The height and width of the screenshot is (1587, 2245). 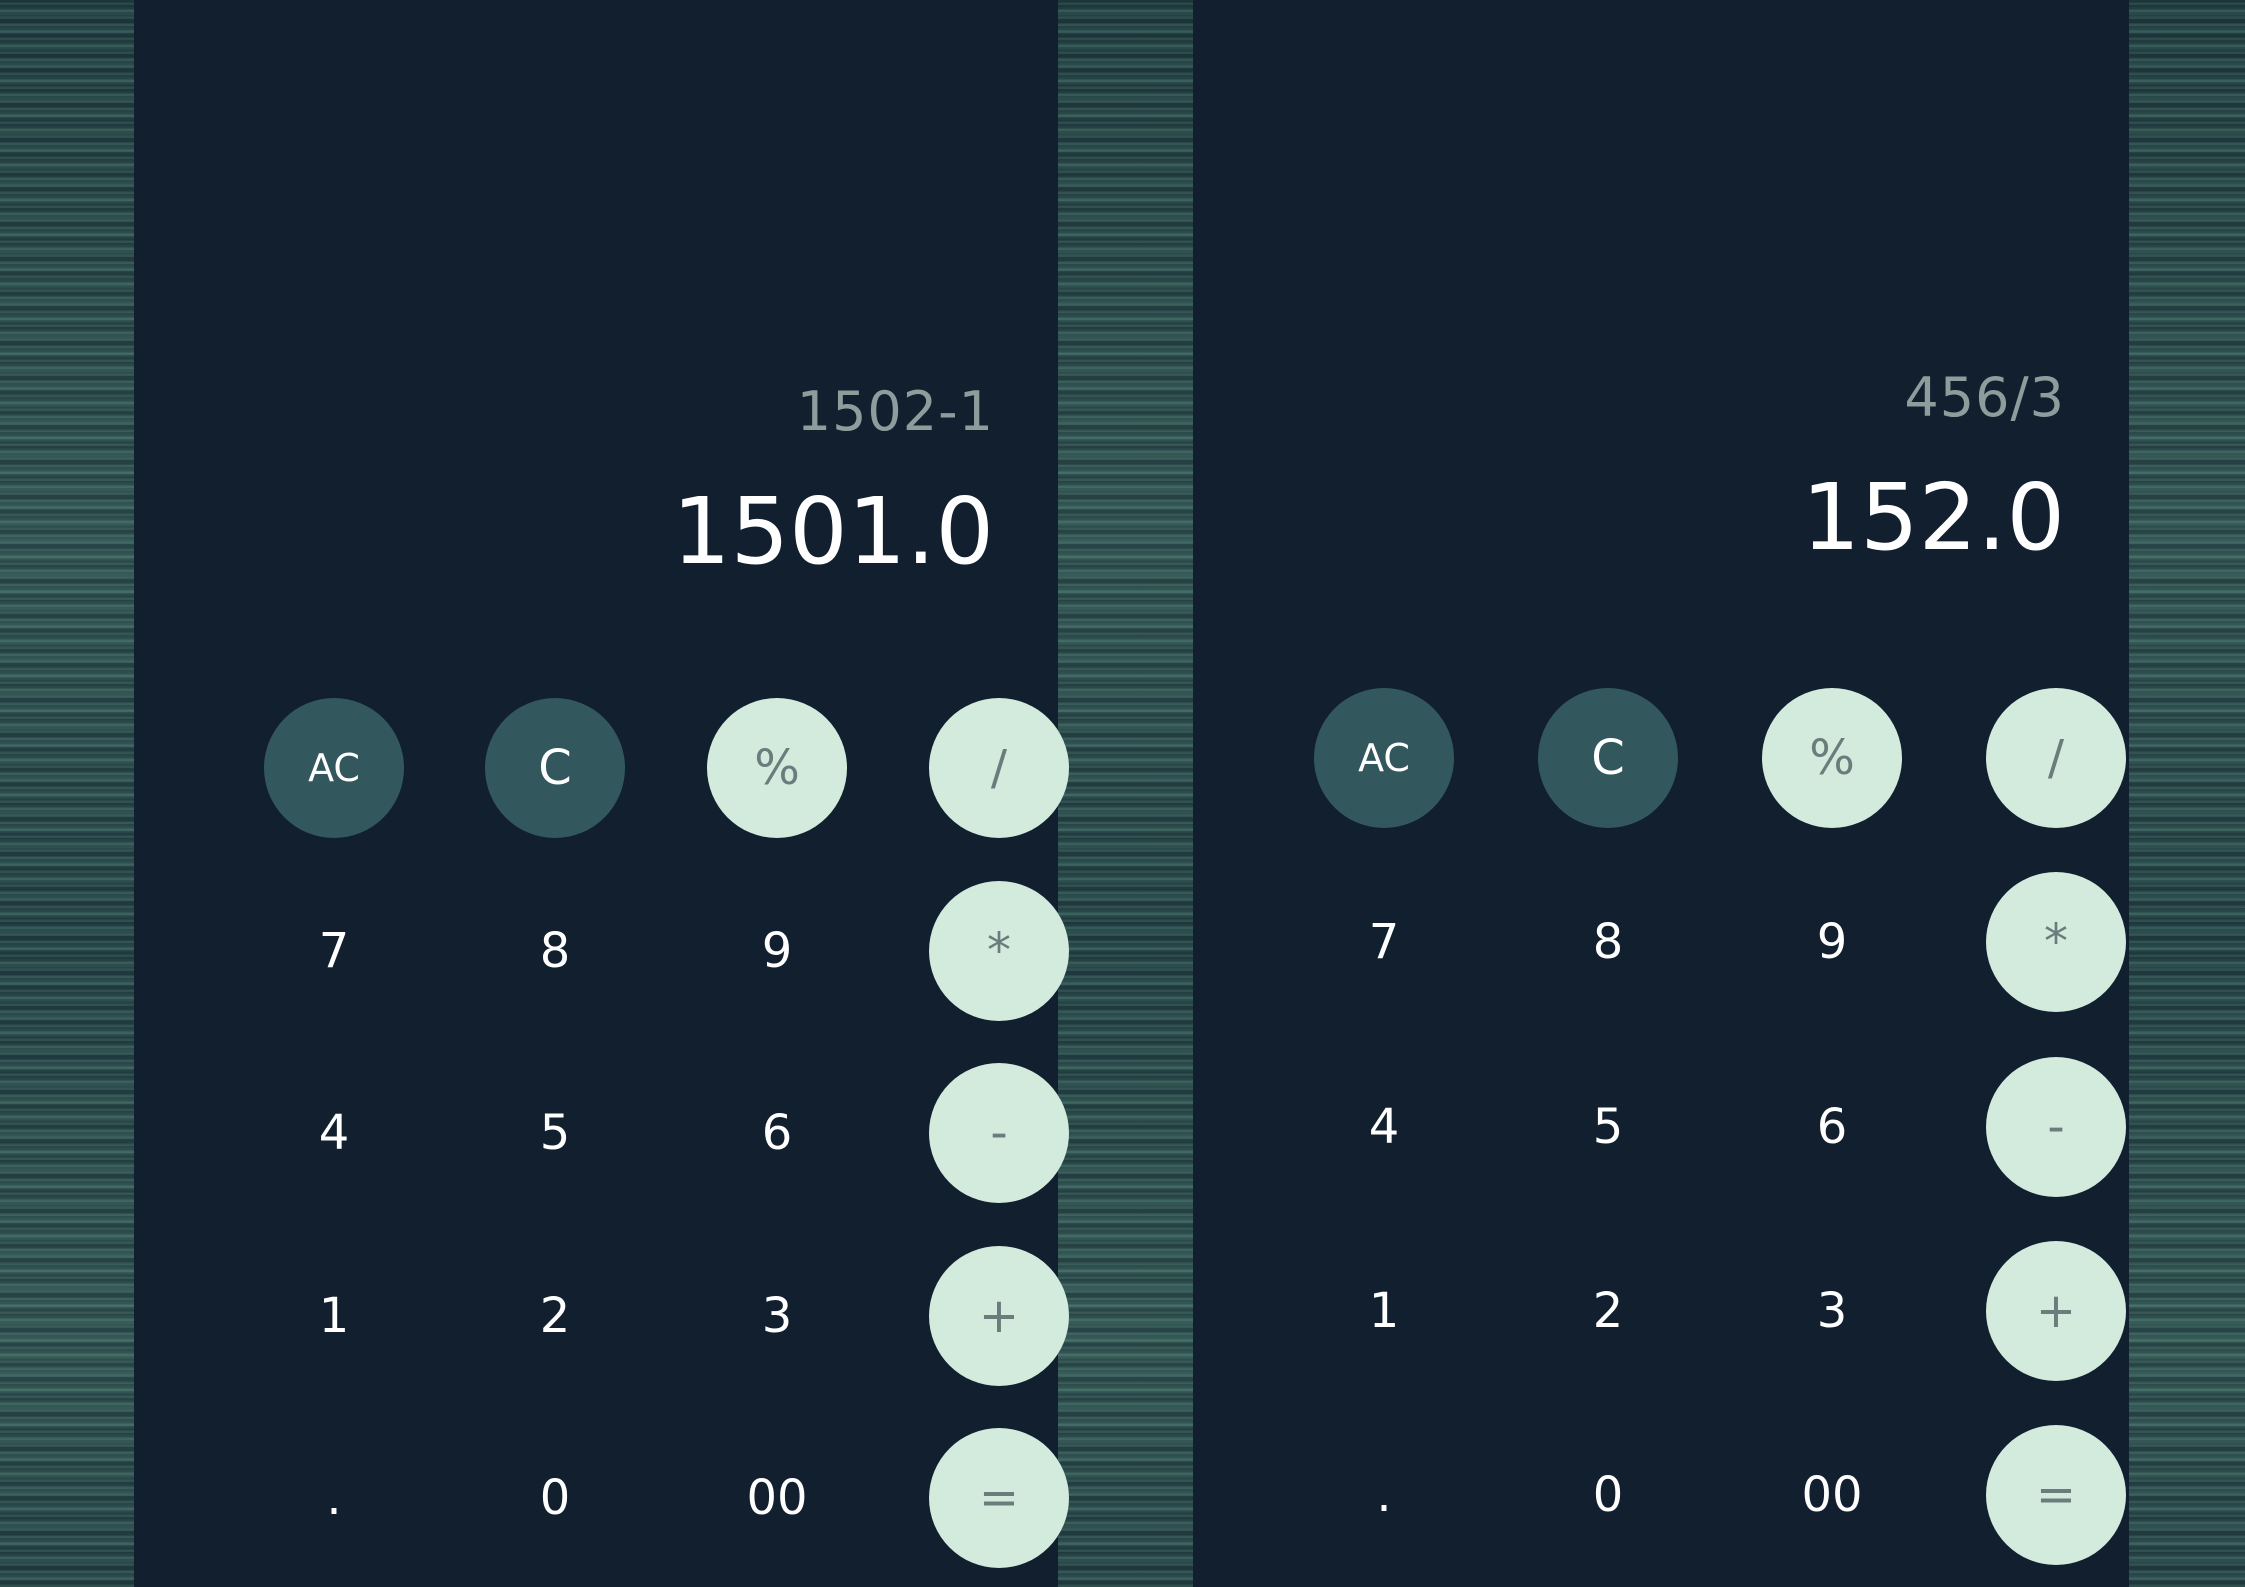 What do you see at coordinates (895, 411) in the screenshot?
I see `expression-display: 1502-1` at bounding box center [895, 411].